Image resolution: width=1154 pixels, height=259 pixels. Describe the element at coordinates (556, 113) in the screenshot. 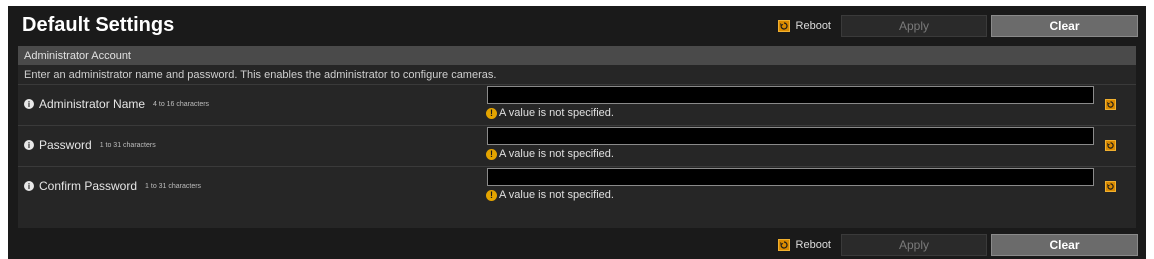

I see `administrator-name-warning-text: A value is not specified.` at that location.